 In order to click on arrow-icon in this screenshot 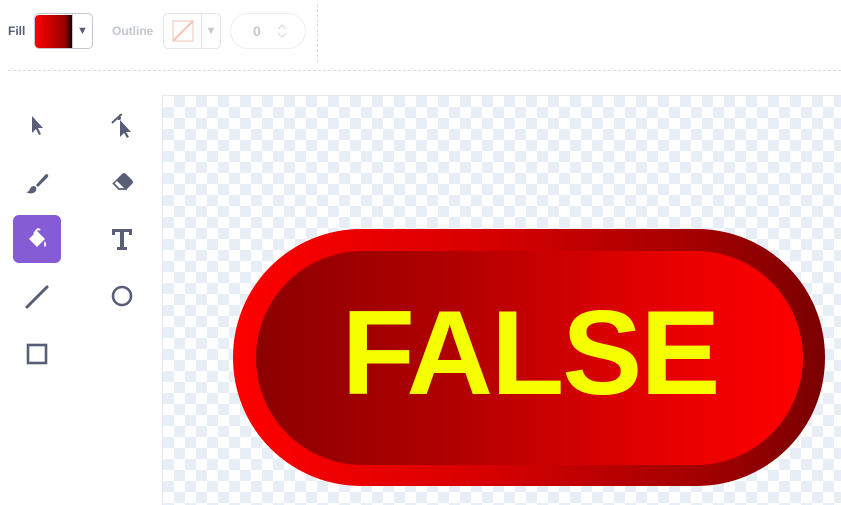, I will do `click(37, 125)`.